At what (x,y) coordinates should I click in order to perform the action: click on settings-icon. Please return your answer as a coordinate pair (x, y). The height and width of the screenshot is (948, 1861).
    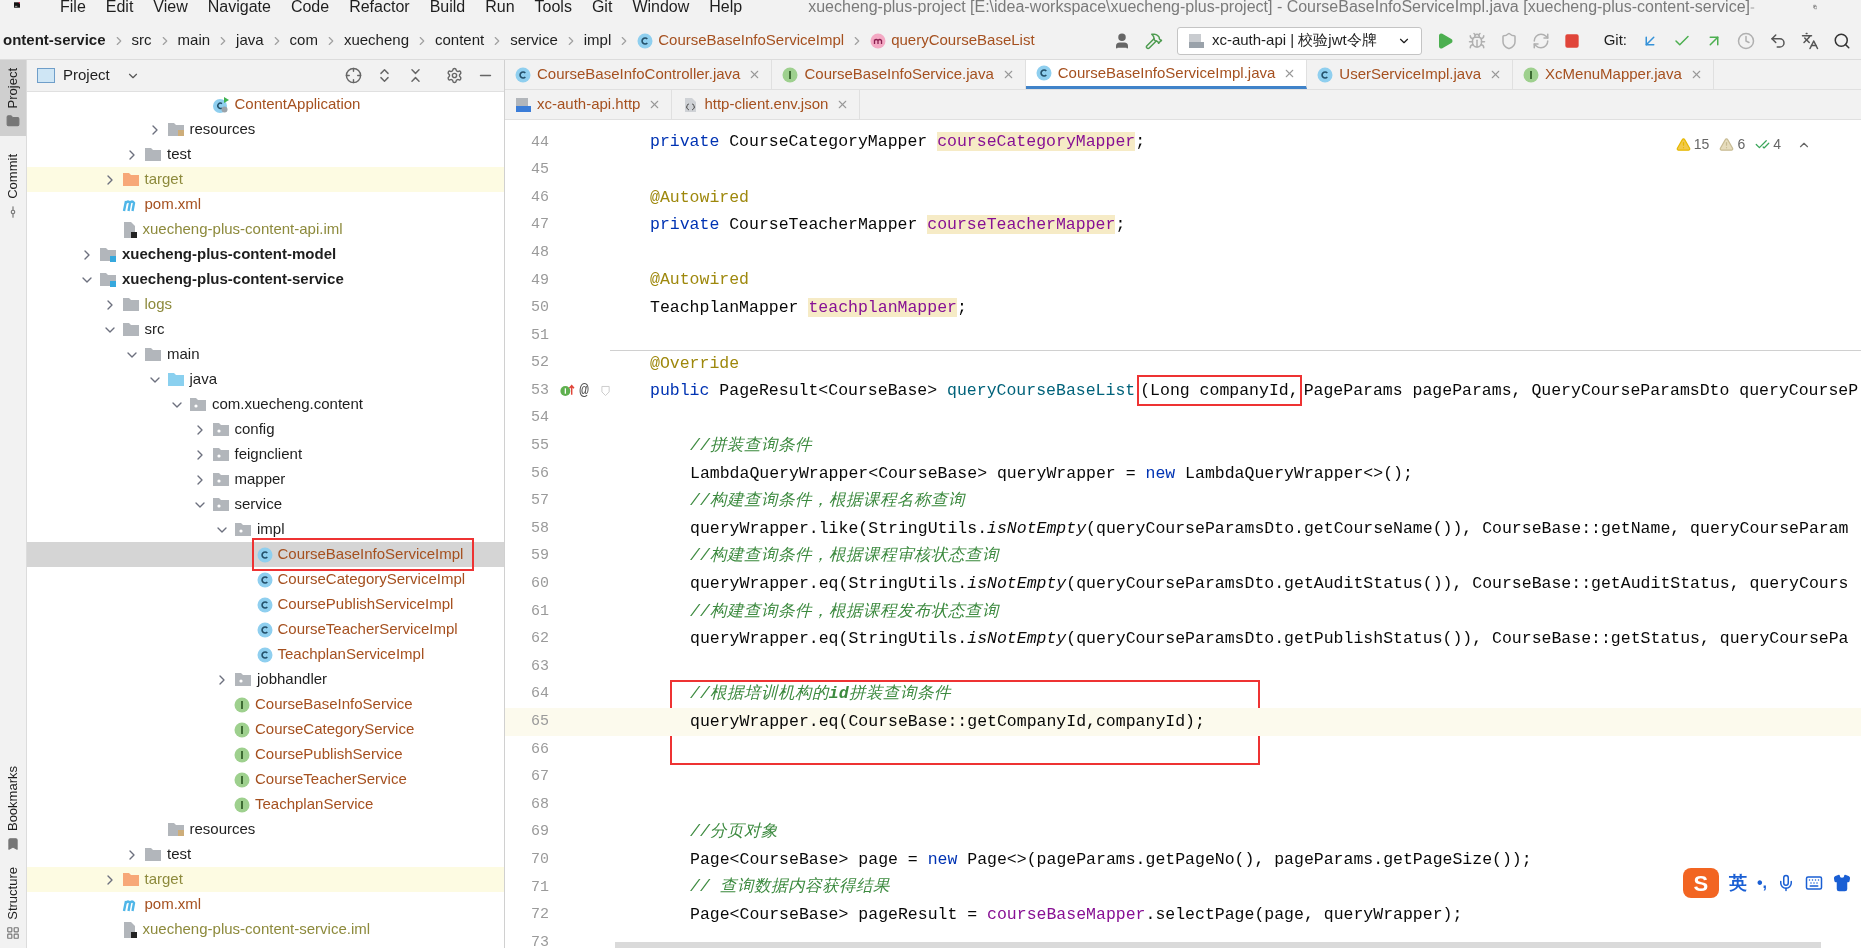
    Looking at the image, I should click on (454, 75).